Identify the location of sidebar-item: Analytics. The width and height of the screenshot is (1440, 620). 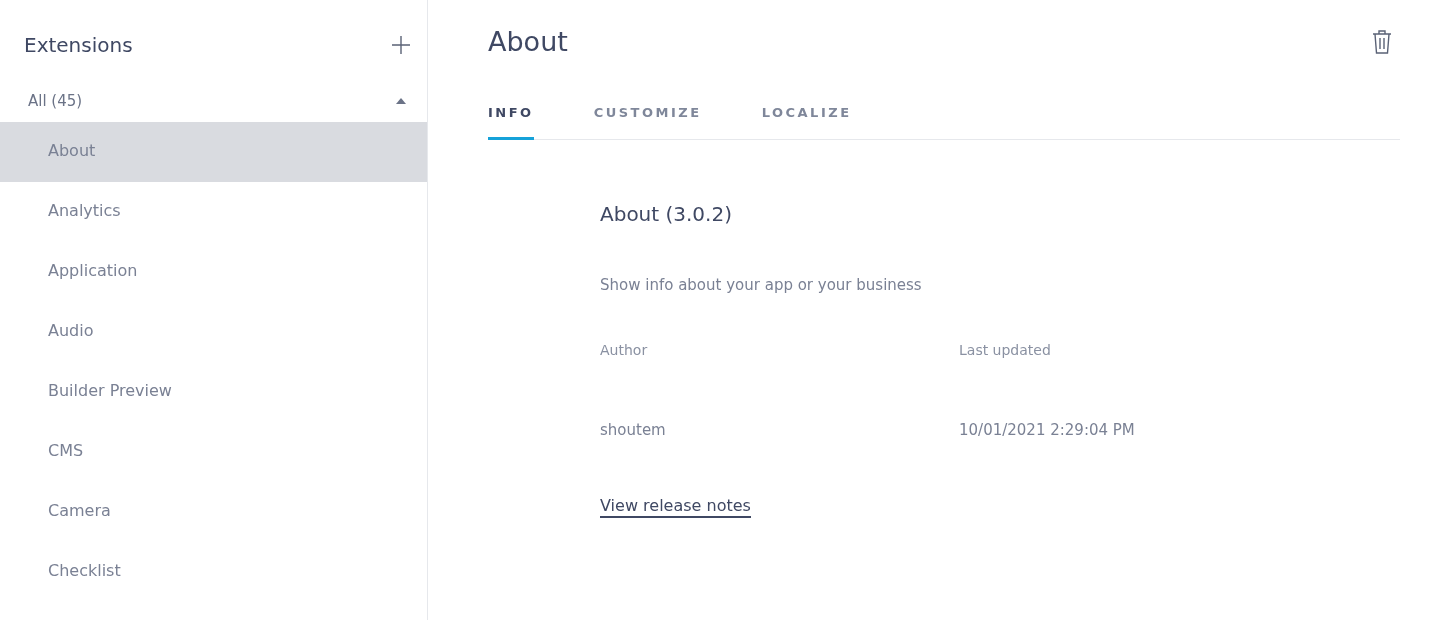
(213, 212).